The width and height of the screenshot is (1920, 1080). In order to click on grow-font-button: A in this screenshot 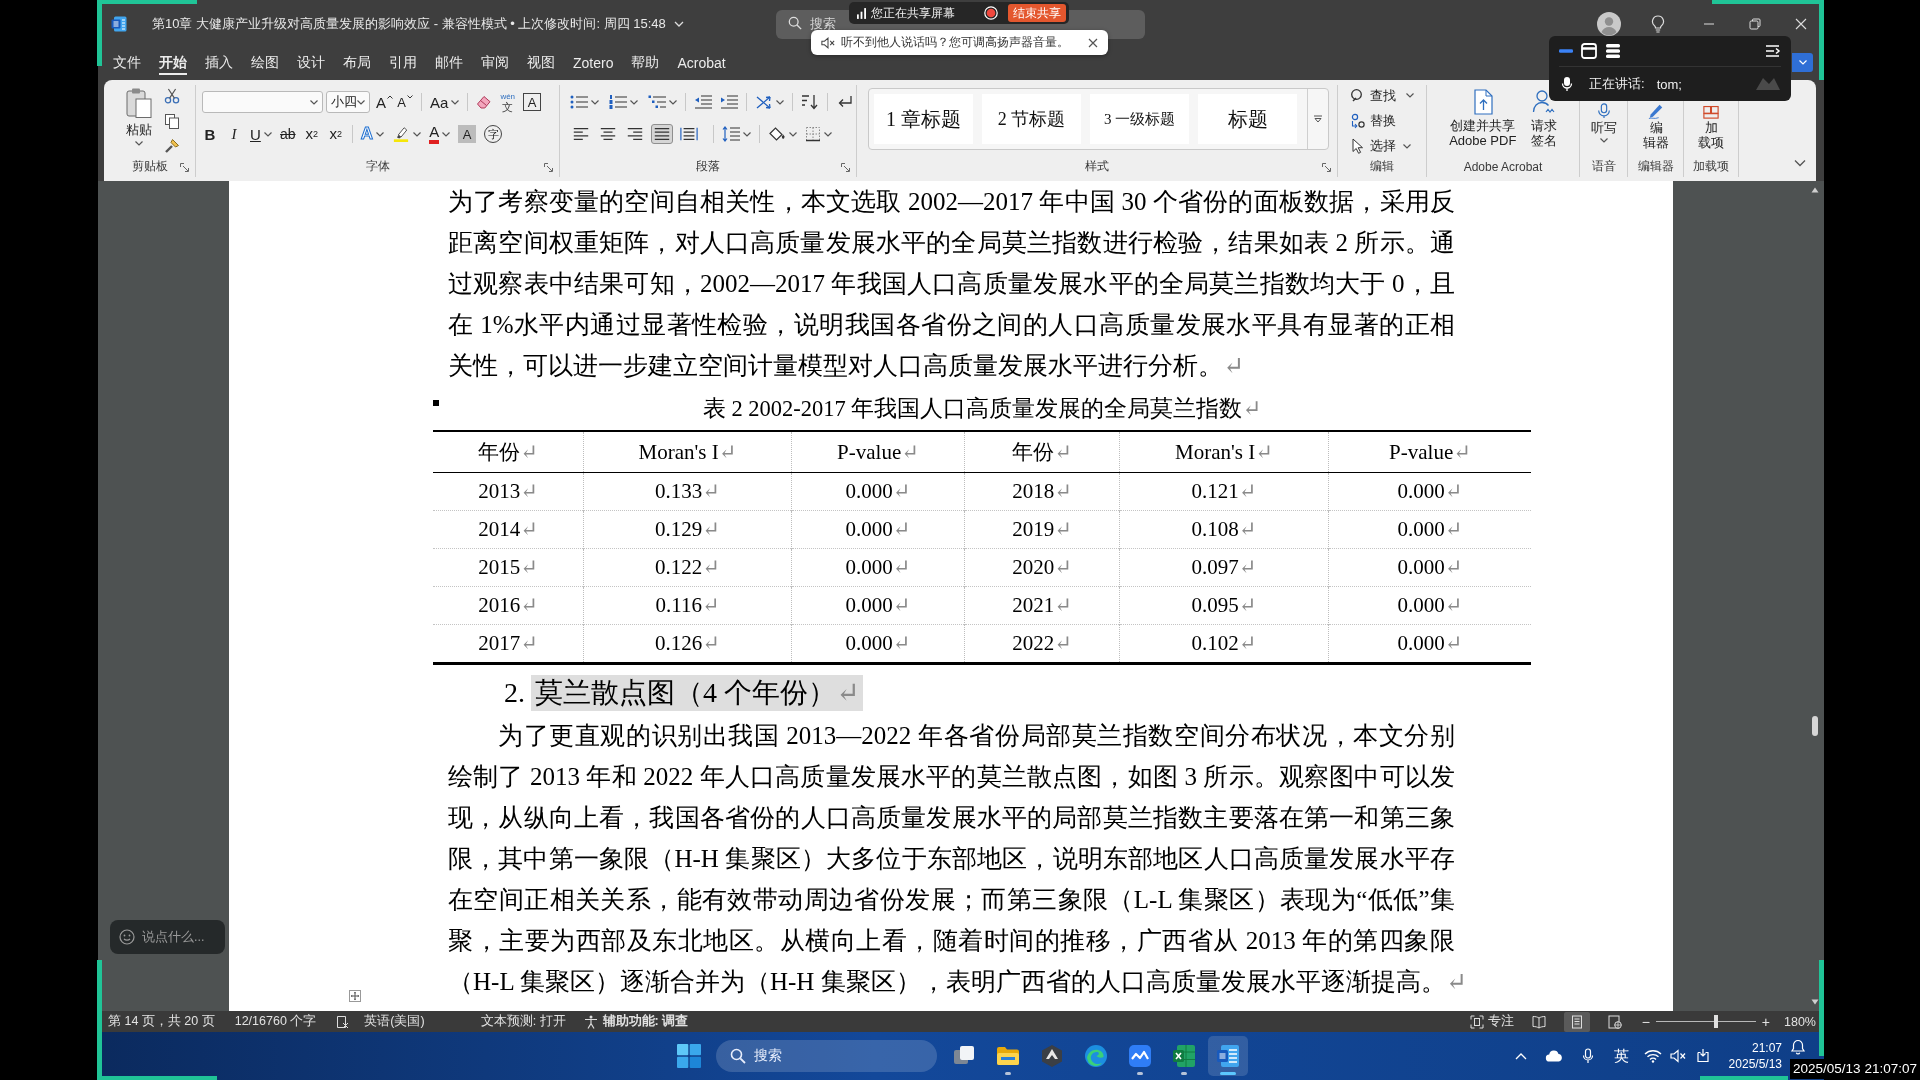, I will do `click(384, 102)`.